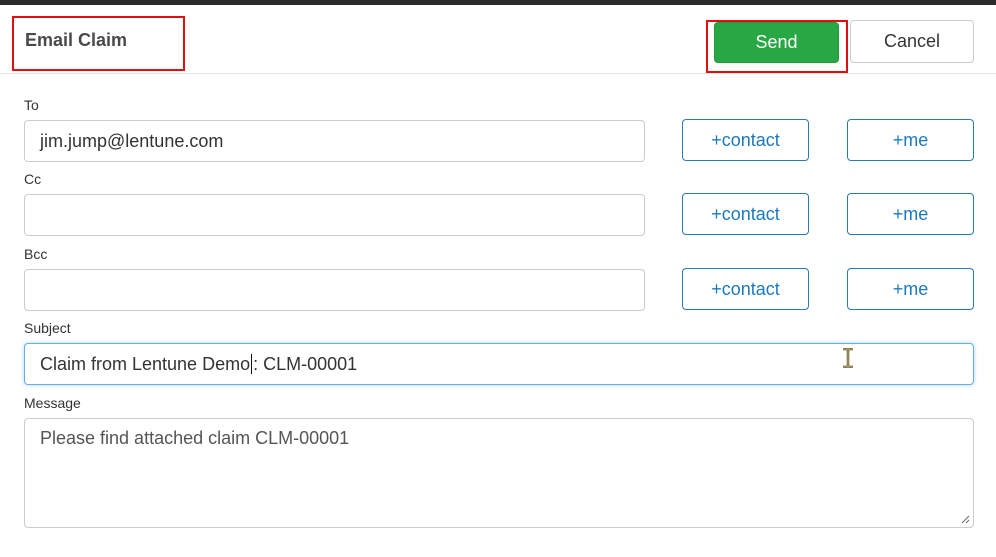 Image resolution: width=996 pixels, height=557 pixels. I want to click on ibeam-cursor-icon, so click(848, 358).